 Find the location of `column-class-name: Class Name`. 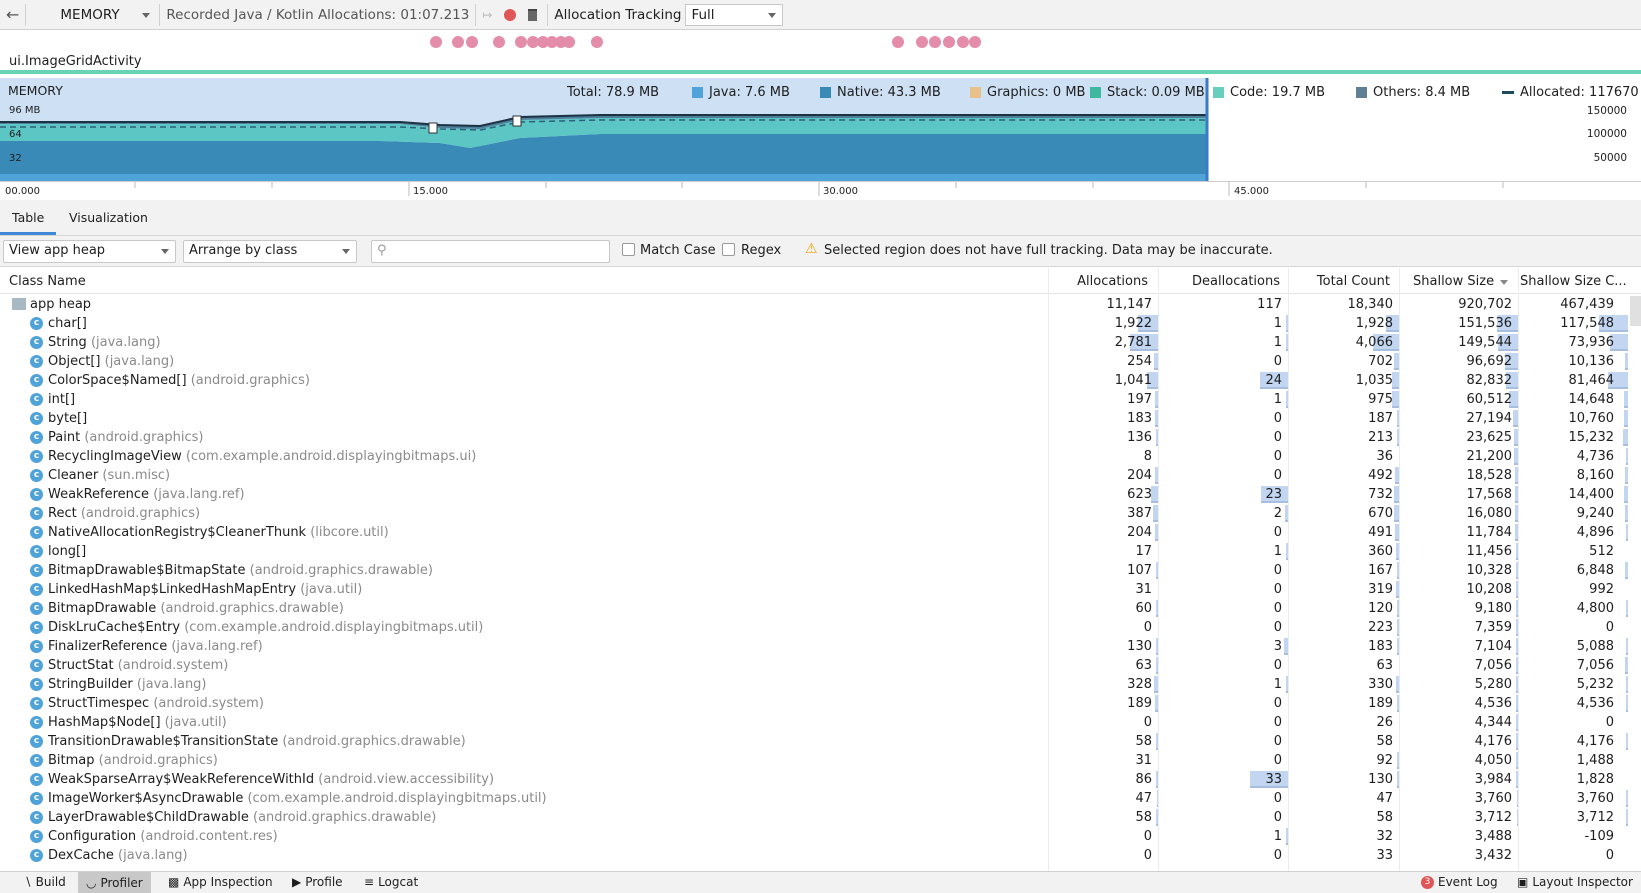

column-class-name: Class Name is located at coordinates (47, 281).